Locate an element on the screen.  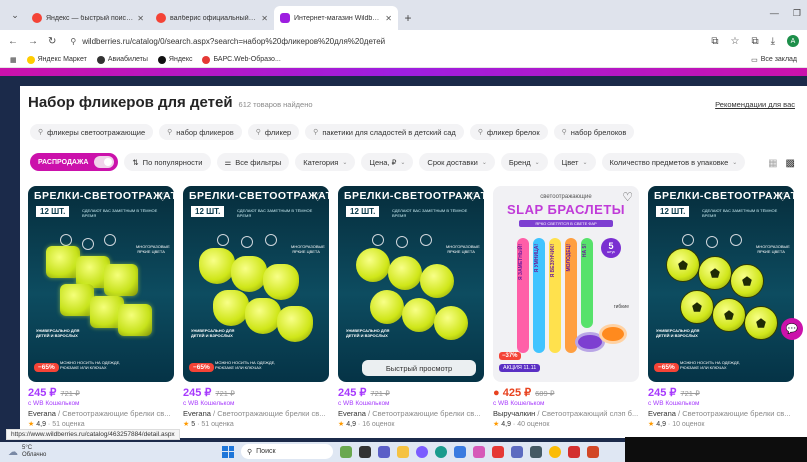
suggestion-chip: ⚲ фликеры светоотражающие is located at coordinates (92, 132).